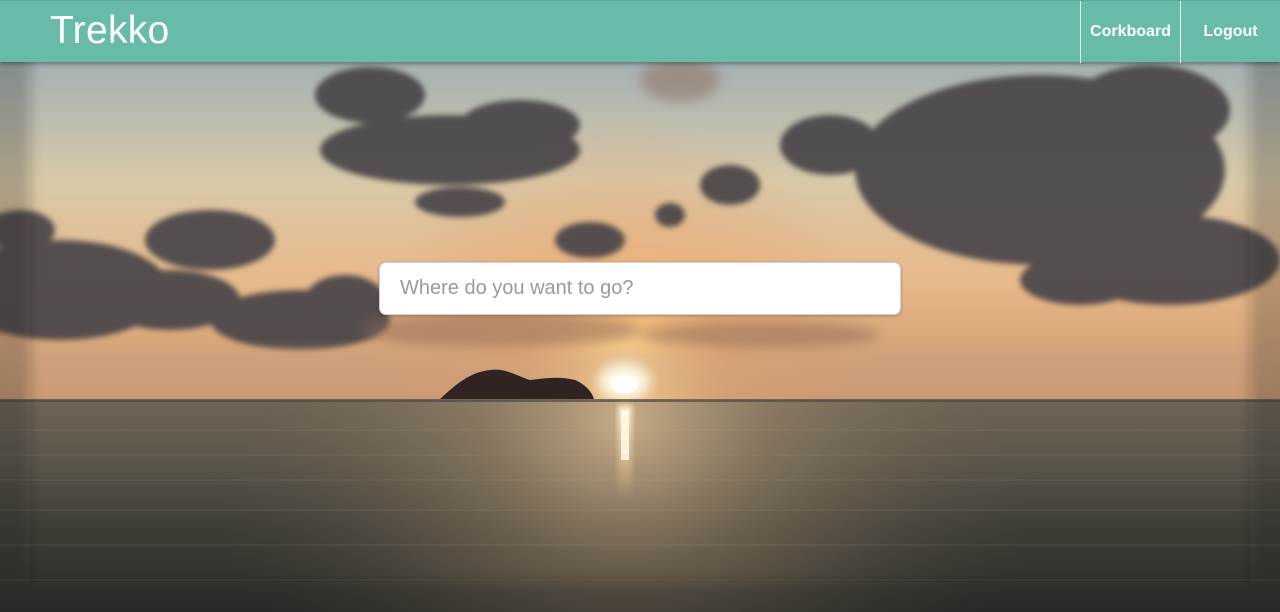 Image resolution: width=1280 pixels, height=612 pixels. I want to click on top-navbar: Trekko Corkboard Logout, so click(640, 31).